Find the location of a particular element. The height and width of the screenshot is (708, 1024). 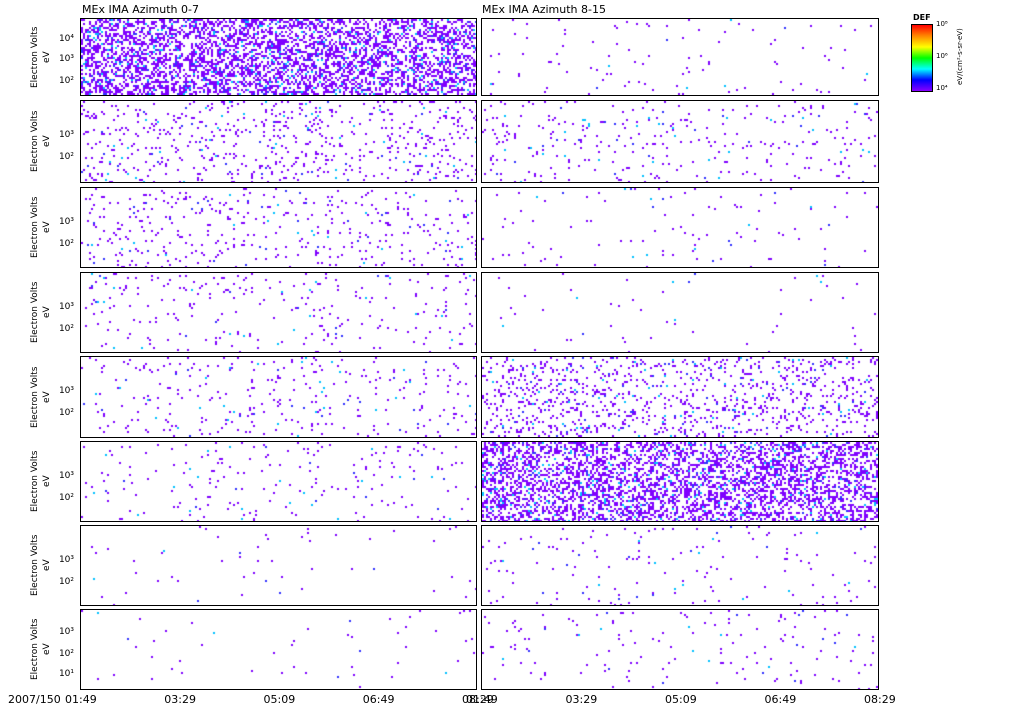

y-tick-label: 10¹ is located at coordinates (66, 674).